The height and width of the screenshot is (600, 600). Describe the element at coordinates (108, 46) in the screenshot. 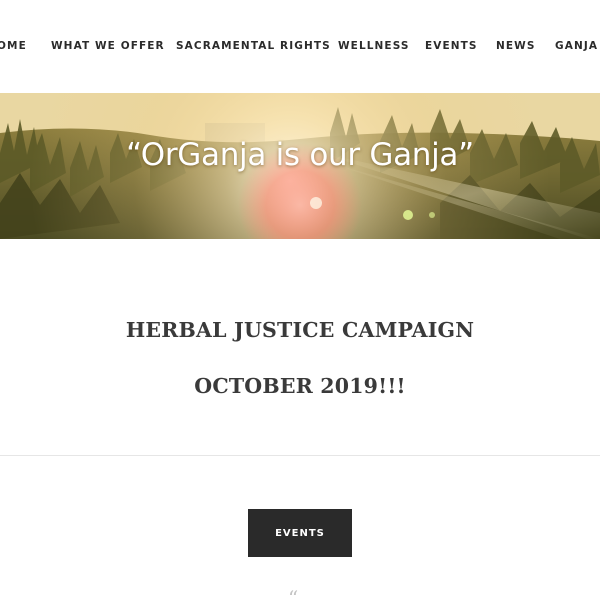

I see `nav-item-what-we-offer: WHAT WE OFFER` at that location.